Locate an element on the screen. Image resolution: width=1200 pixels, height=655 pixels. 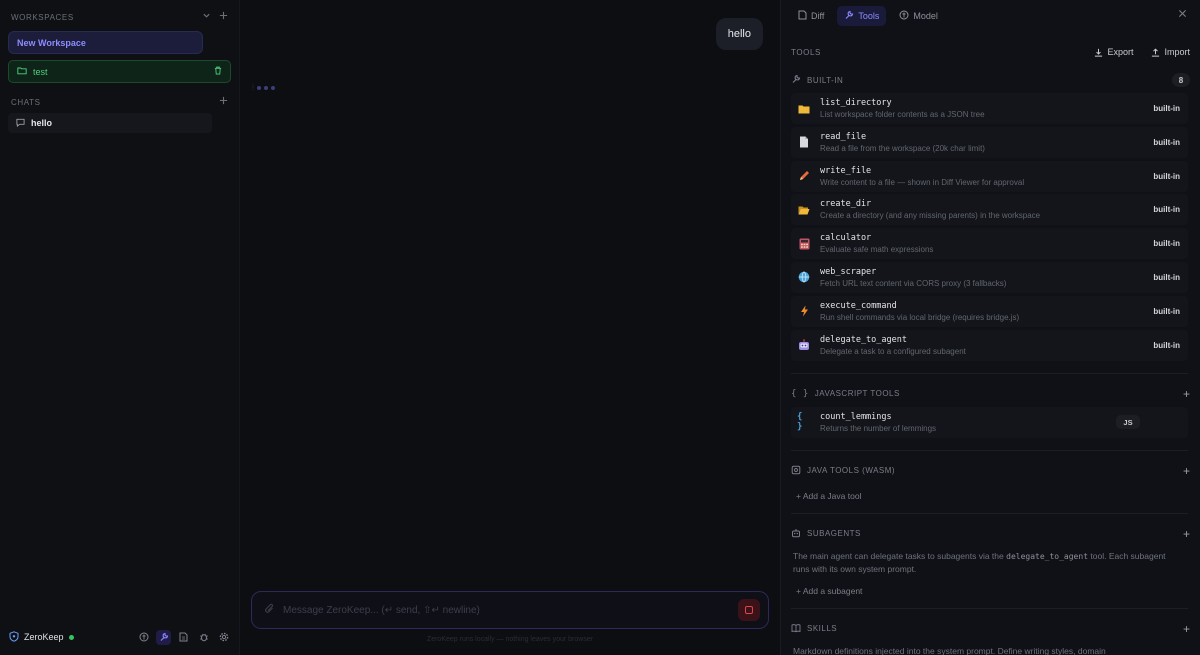
add-java-tool-icon: + is located at coordinates (1186, 471).